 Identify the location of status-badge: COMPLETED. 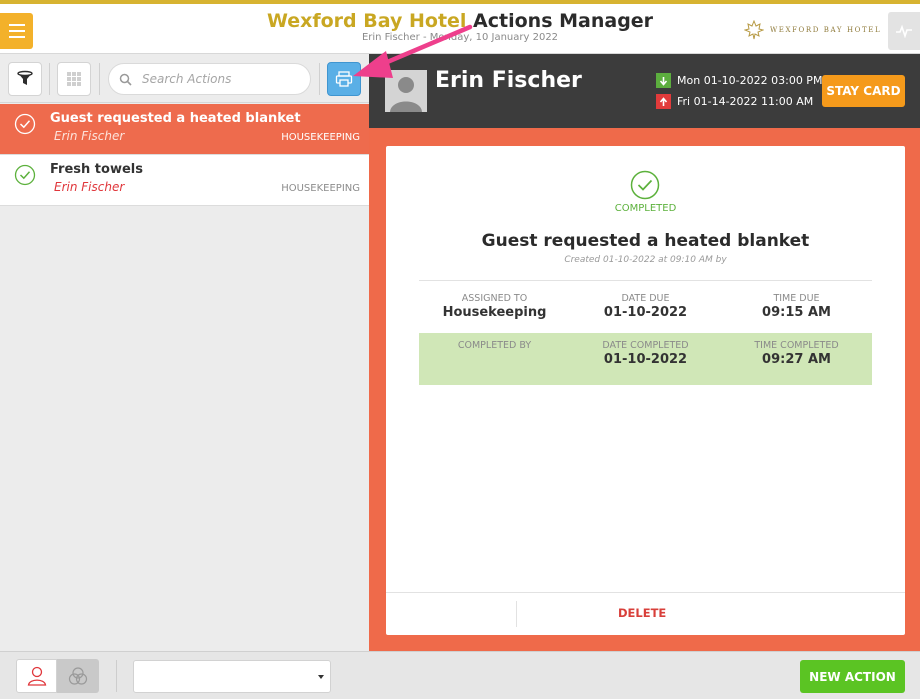
(645, 208).